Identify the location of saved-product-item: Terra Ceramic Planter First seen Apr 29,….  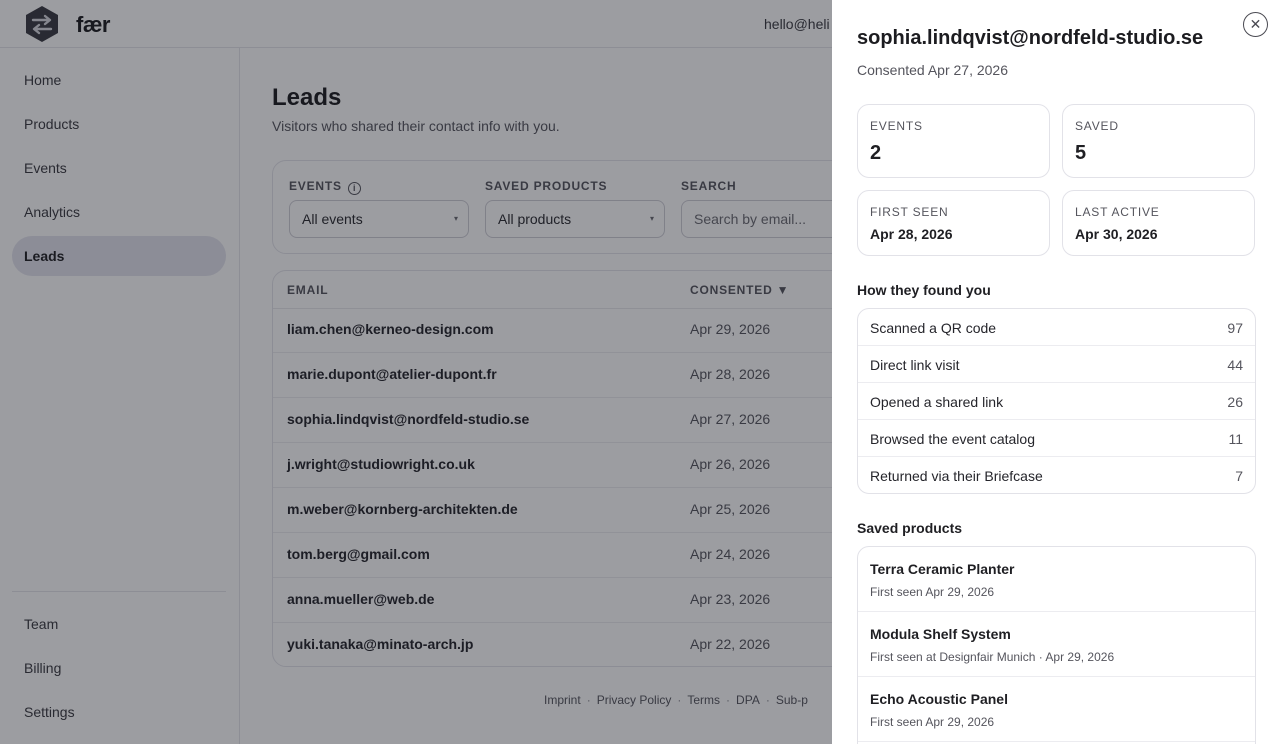
(1056, 579).